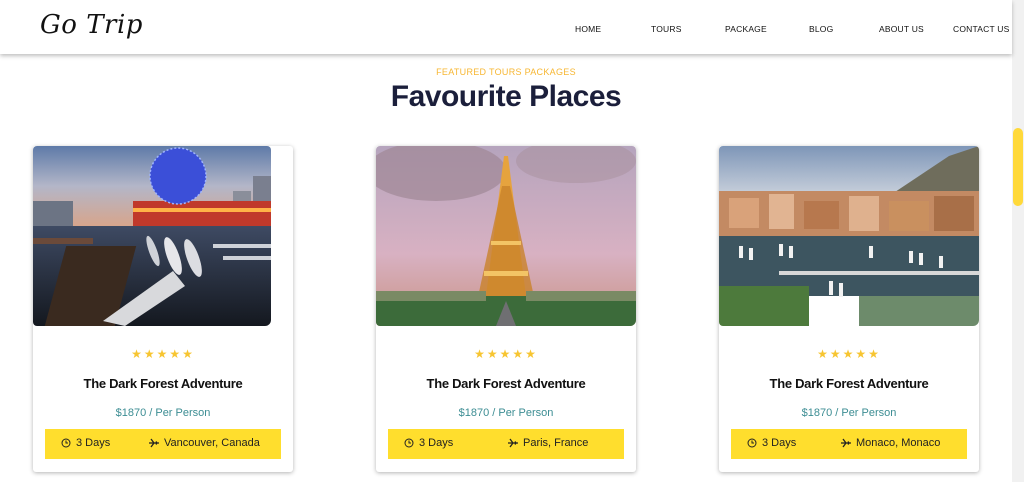 This screenshot has width=1024, height=482. I want to click on card-info-bar: 3 Days Paris, France, so click(506, 444).